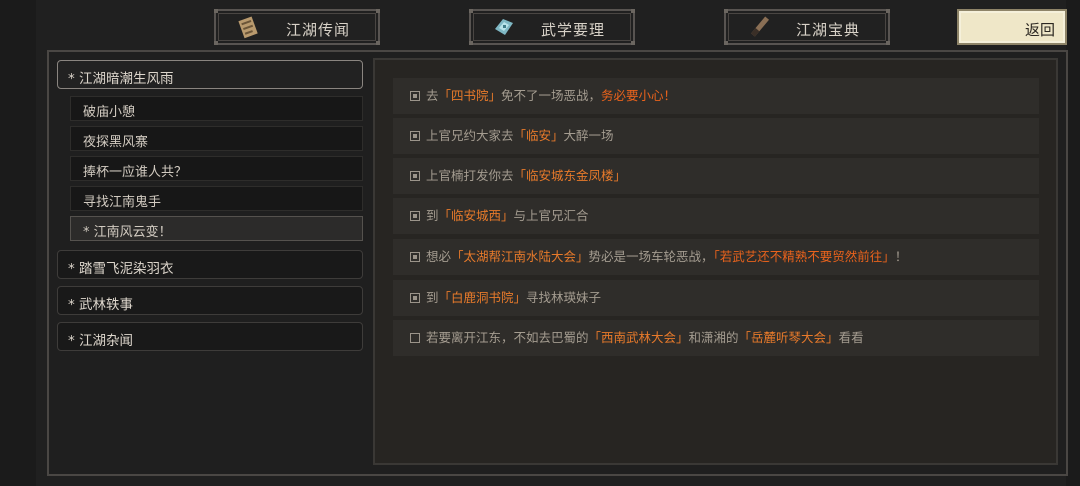 Image resolution: width=1080 pixels, height=486 pixels. I want to click on quest-highlight: 「岳麓听琴大会」, so click(788, 337).